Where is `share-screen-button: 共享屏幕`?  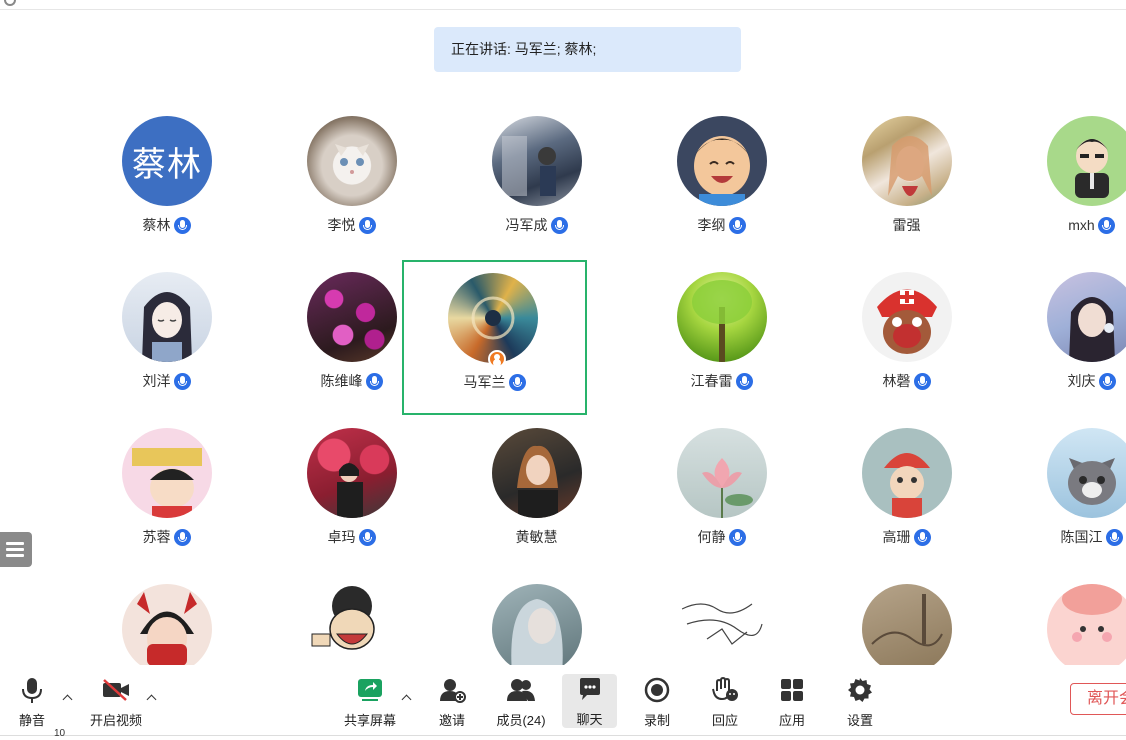
share-screen-button: 共享屏幕 is located at coordinates (370, 705).